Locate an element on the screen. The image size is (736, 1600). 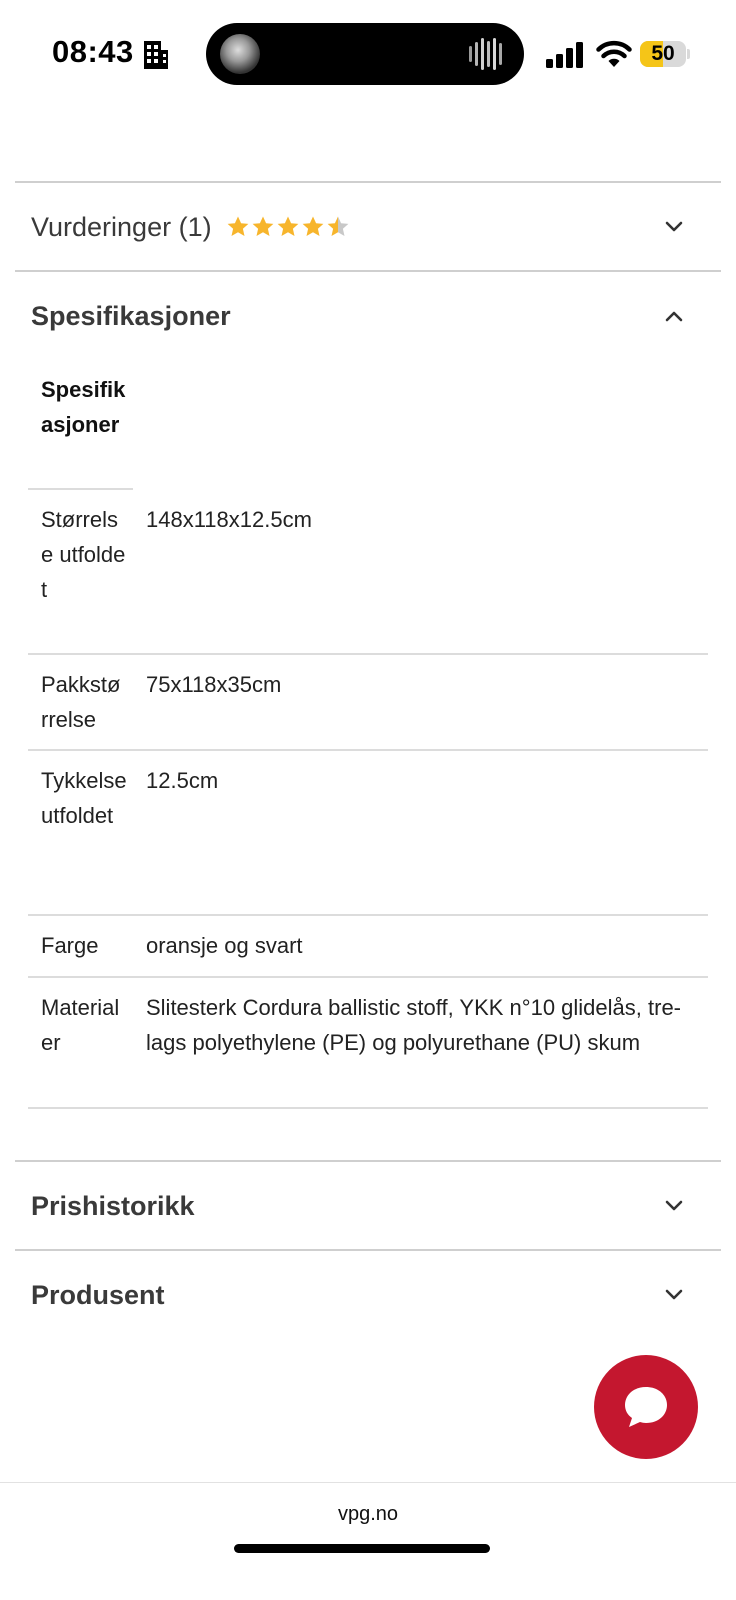
spec-table-header: Spesifikasjoner is located at coordinates (83, 407).